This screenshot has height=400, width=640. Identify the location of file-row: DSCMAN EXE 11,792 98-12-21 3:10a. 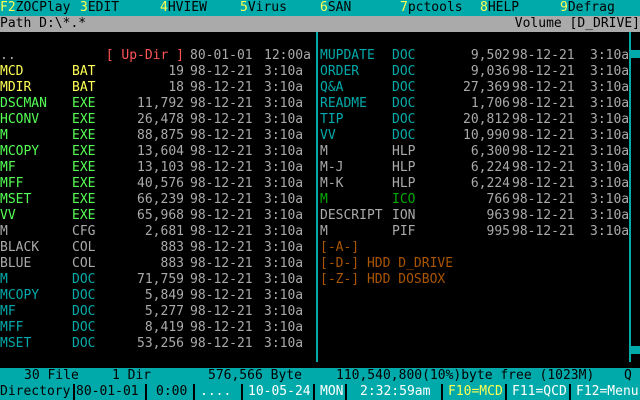
(158, 104).